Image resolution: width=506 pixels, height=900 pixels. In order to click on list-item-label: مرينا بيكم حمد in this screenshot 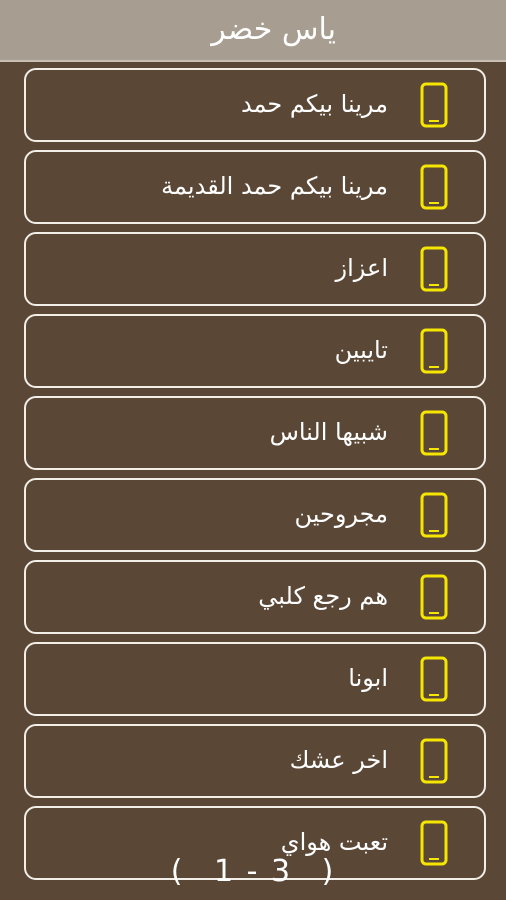, I will do `click(314, 104)`.